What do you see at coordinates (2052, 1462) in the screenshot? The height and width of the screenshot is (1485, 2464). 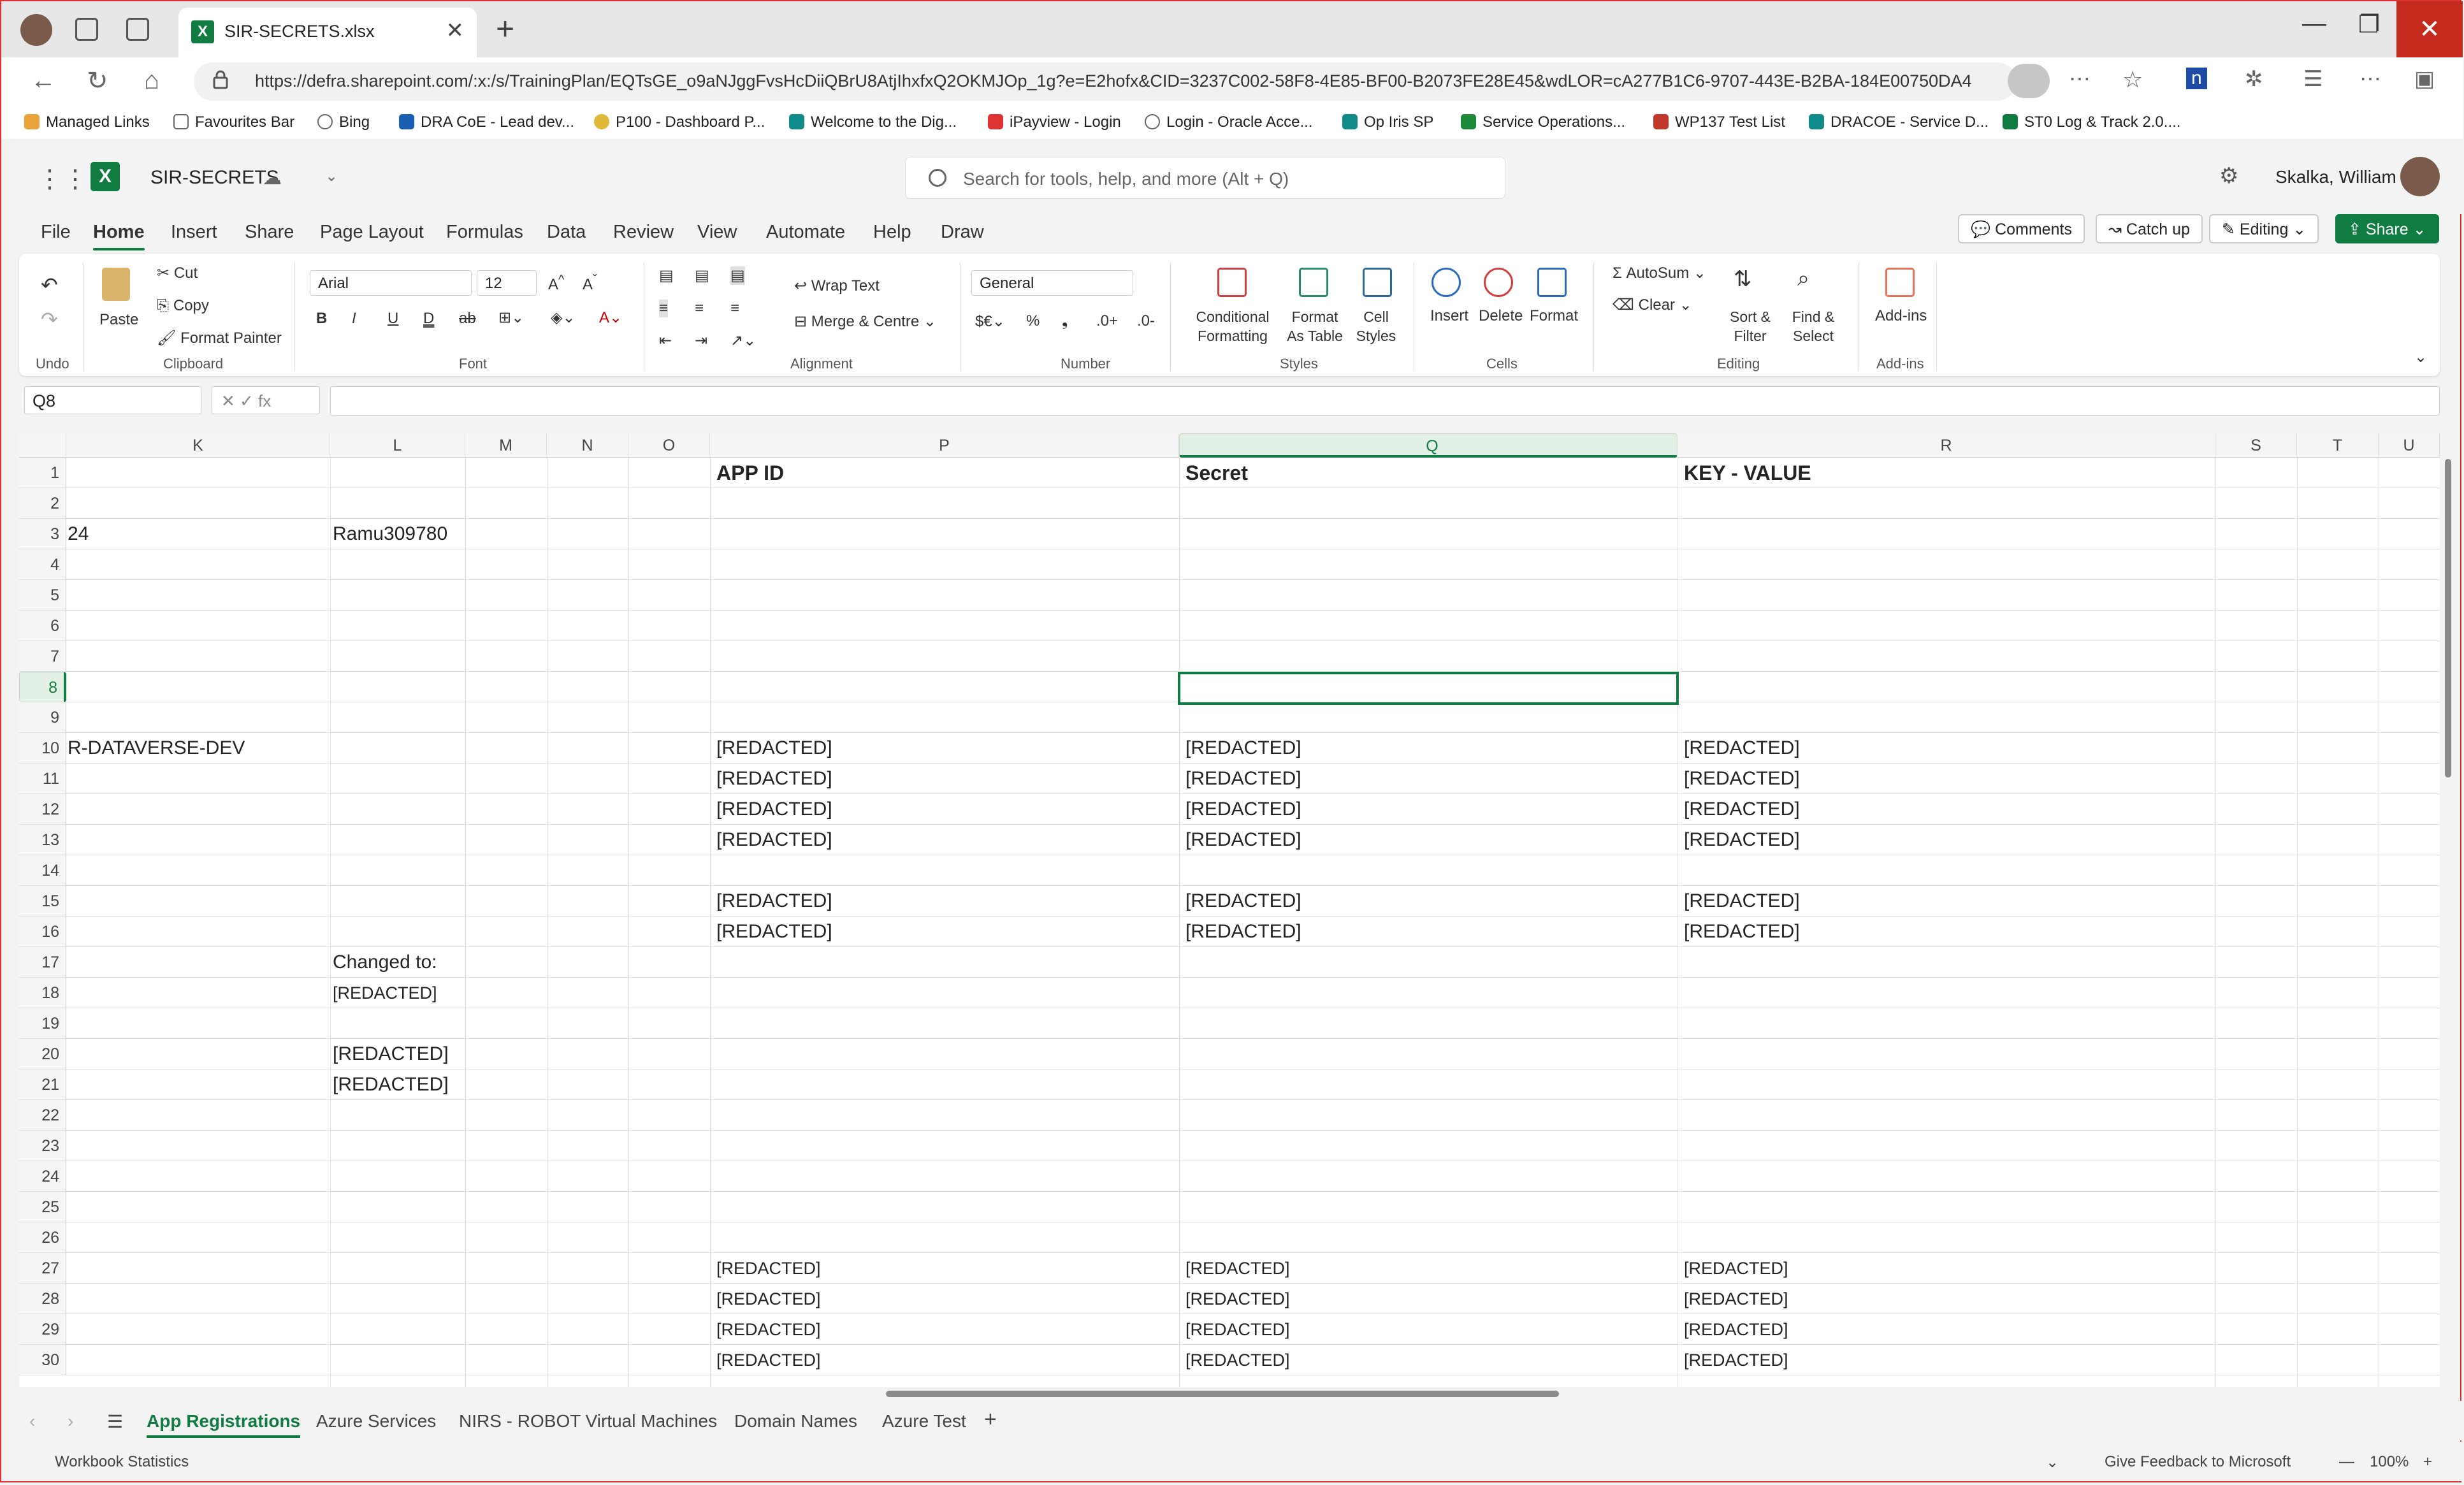 I see `status-dropdown-icon: ⌄` at bounding box center [2052, 1462].